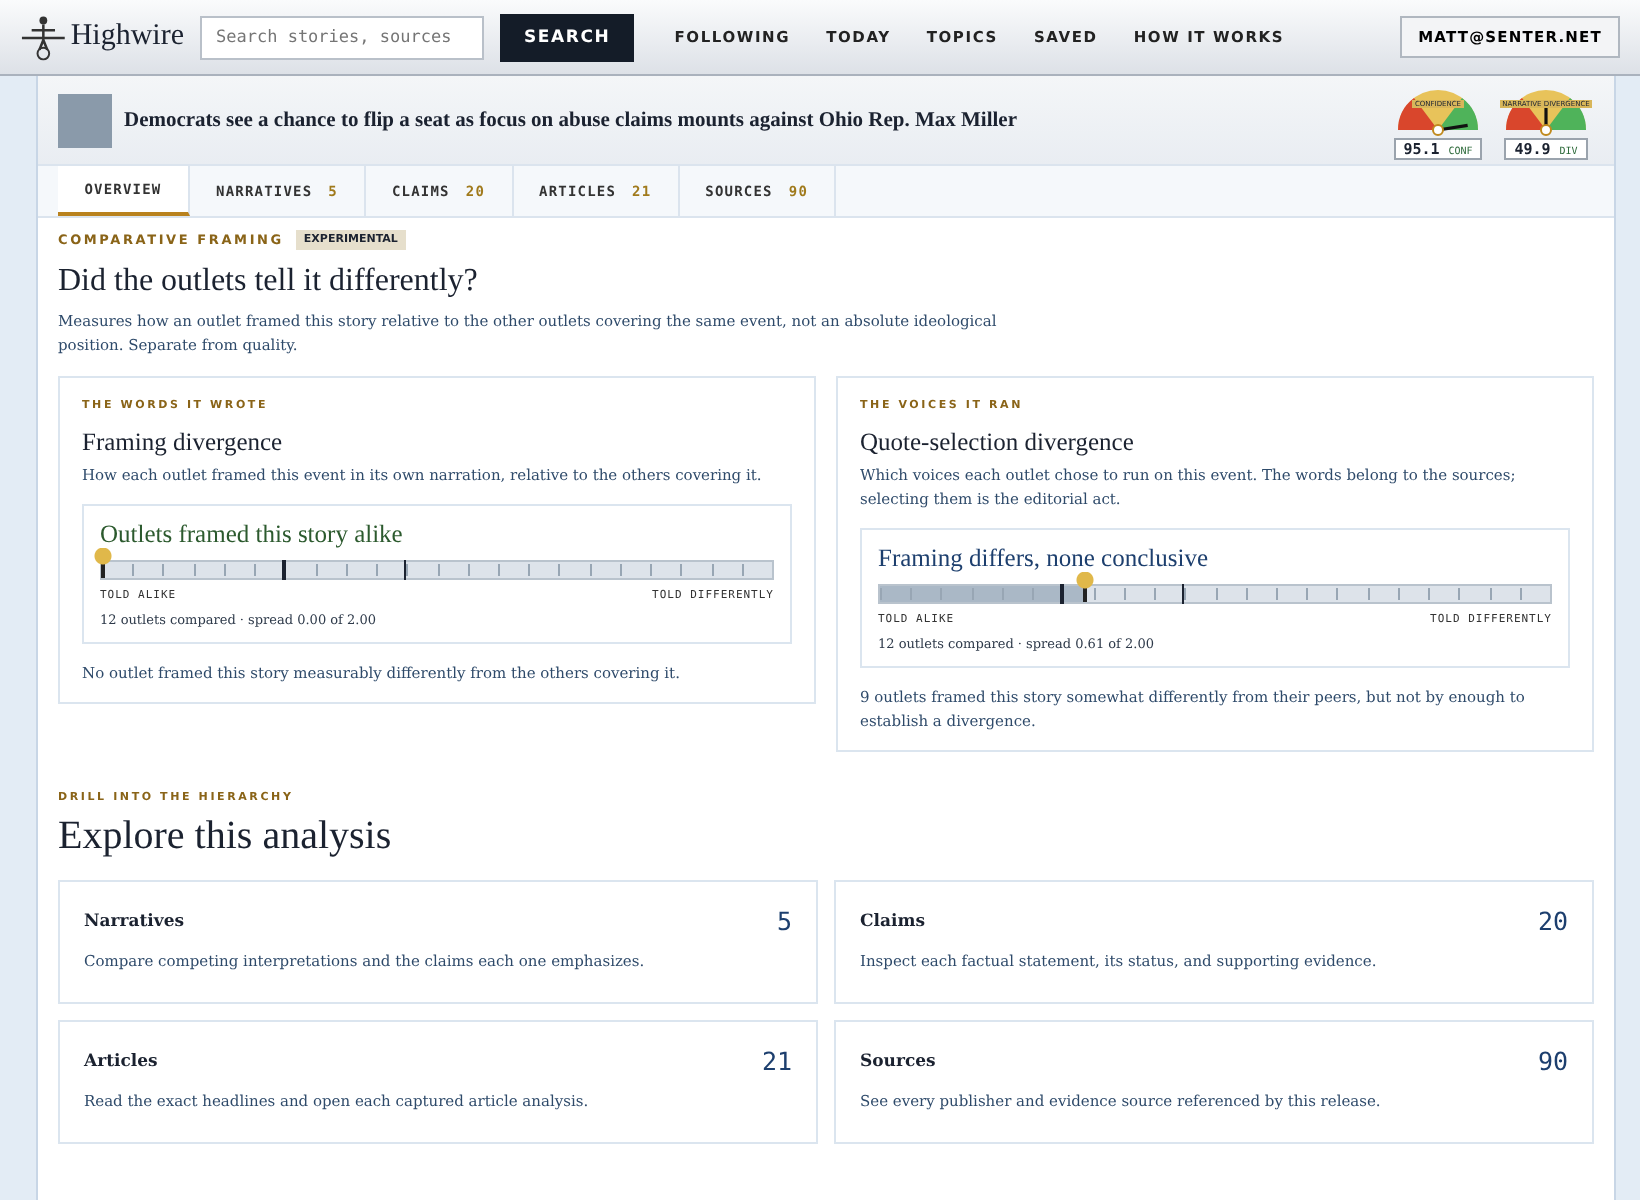  Describe the element at coordinates (121, 1061) in the screenshot. I see `card-title: Articles` at that location.